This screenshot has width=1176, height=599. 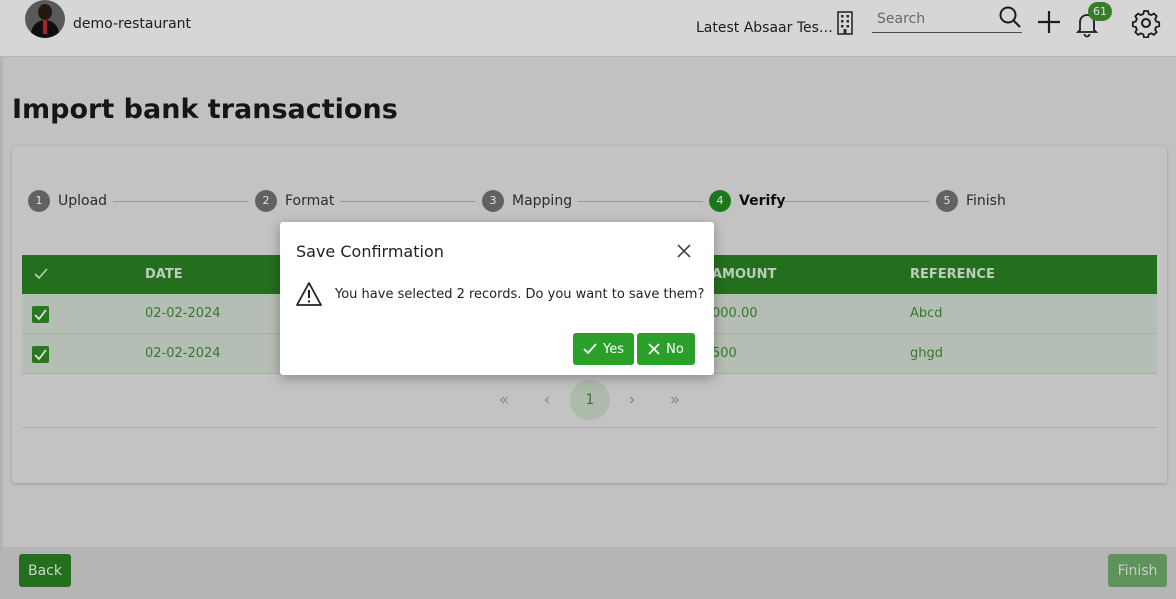 What do you see at coordinates (684, 251) in the screenshot?
I see `close-icon` at bounding box center [684, 251].